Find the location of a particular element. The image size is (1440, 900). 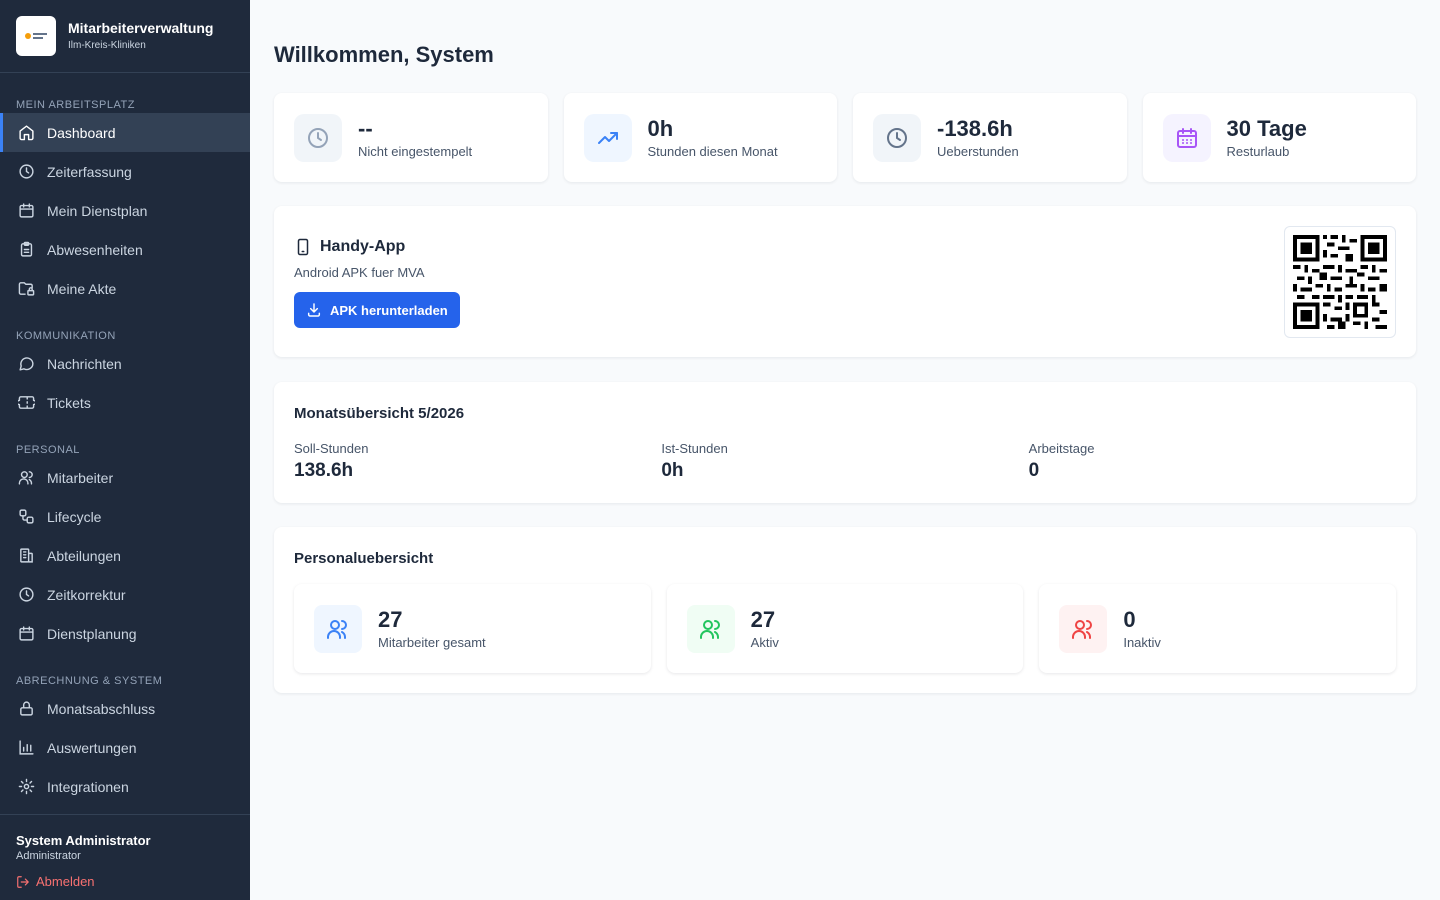

stat-label: Ueberstunden is located at coordinates (978, 151).